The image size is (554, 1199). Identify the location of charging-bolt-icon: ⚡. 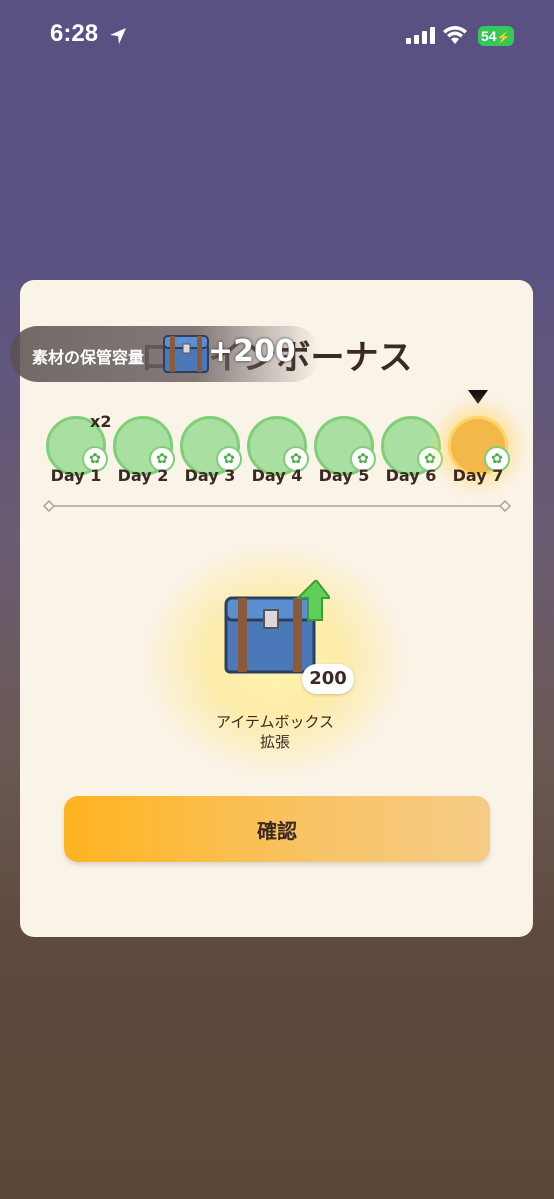
(503, 38).